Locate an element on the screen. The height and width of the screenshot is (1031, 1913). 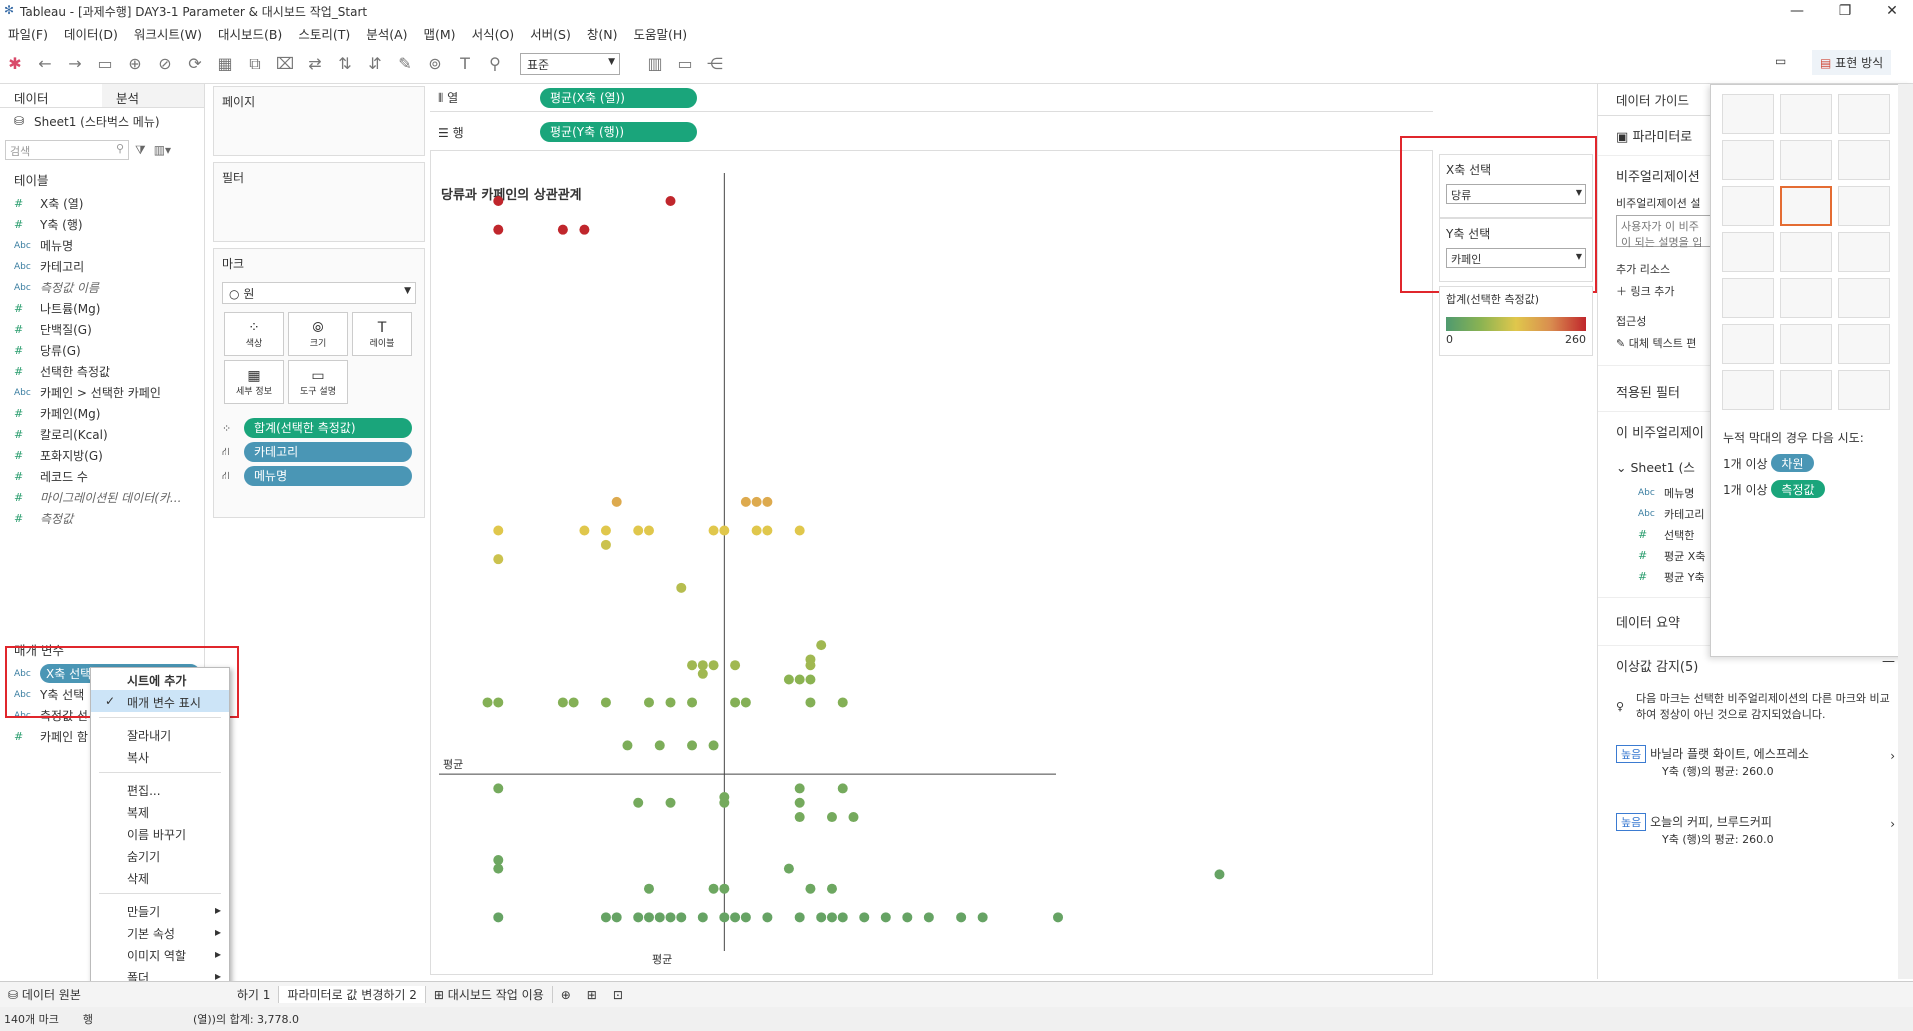
clear-icon: ⌧ is located at coordinates (285, 63).